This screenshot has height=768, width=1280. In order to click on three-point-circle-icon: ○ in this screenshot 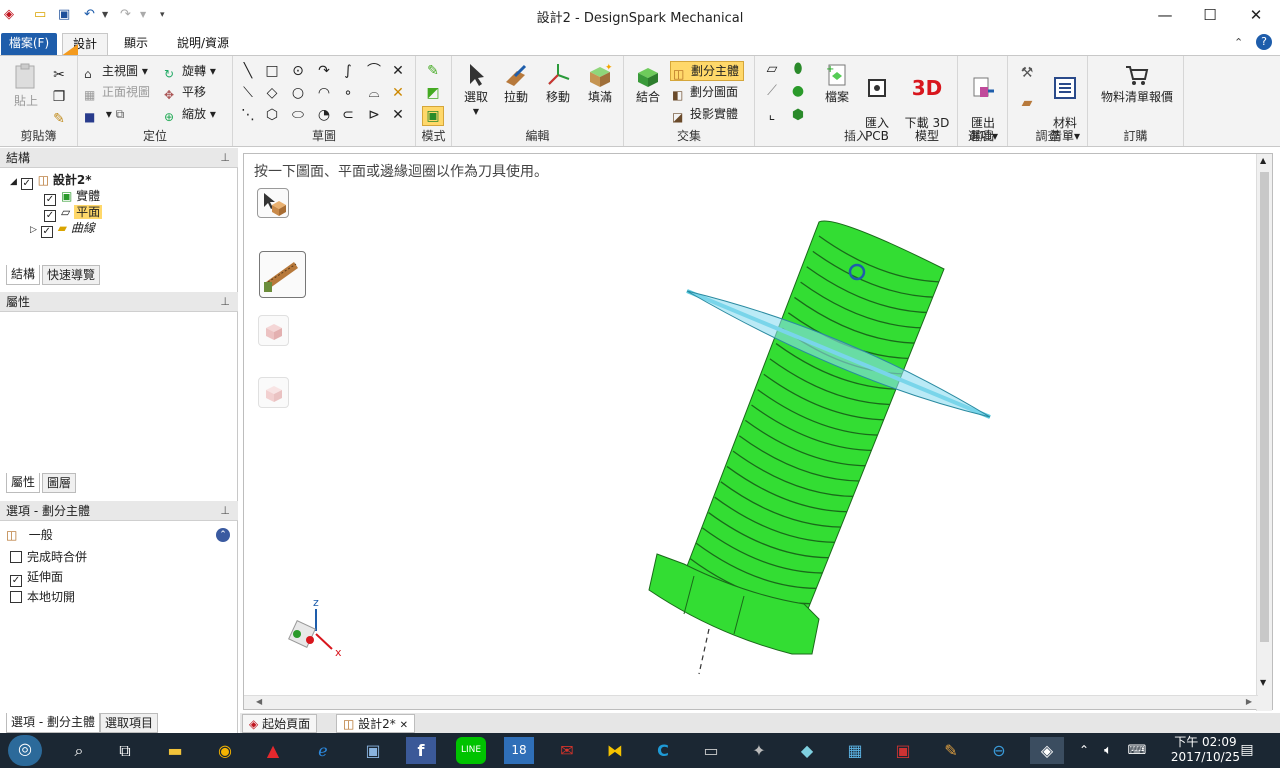, I will do `click(298, 93)`.